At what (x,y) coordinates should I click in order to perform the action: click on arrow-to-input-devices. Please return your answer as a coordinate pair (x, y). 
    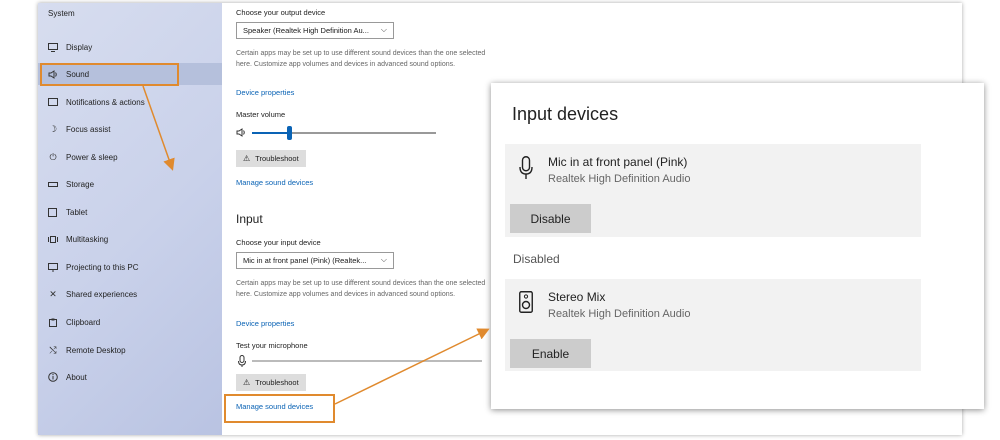
    Looking at the image, I should click on (412, 366).